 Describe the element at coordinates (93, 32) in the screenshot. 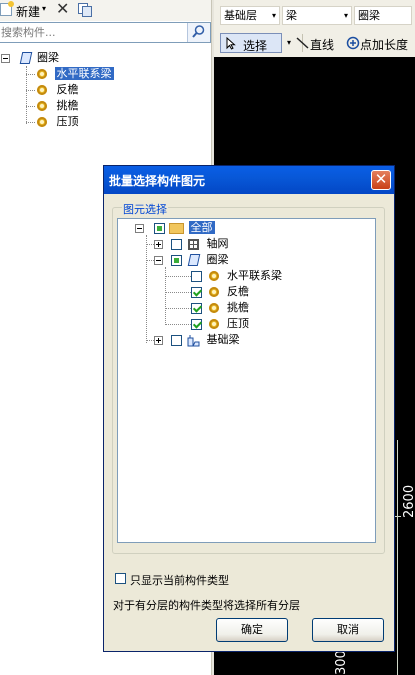

I see `search-input` at that location.